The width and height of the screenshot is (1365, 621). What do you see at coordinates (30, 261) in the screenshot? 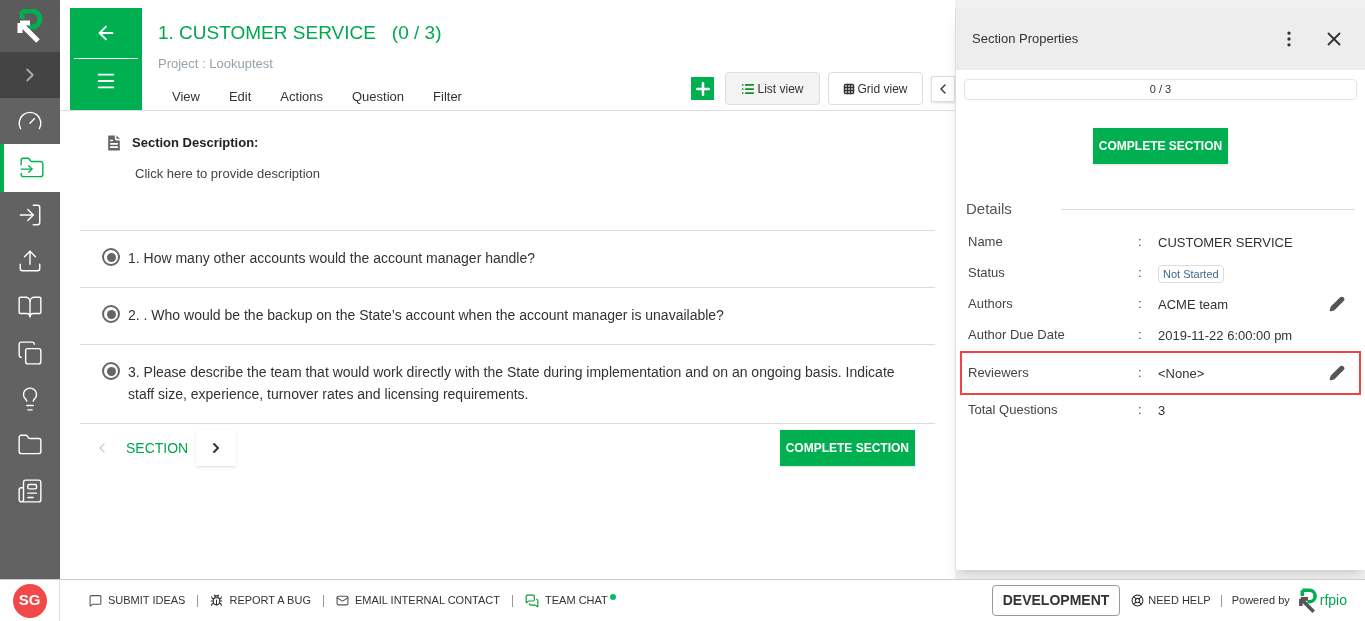
I see `upload-icon` at bounding box center [30, 261].